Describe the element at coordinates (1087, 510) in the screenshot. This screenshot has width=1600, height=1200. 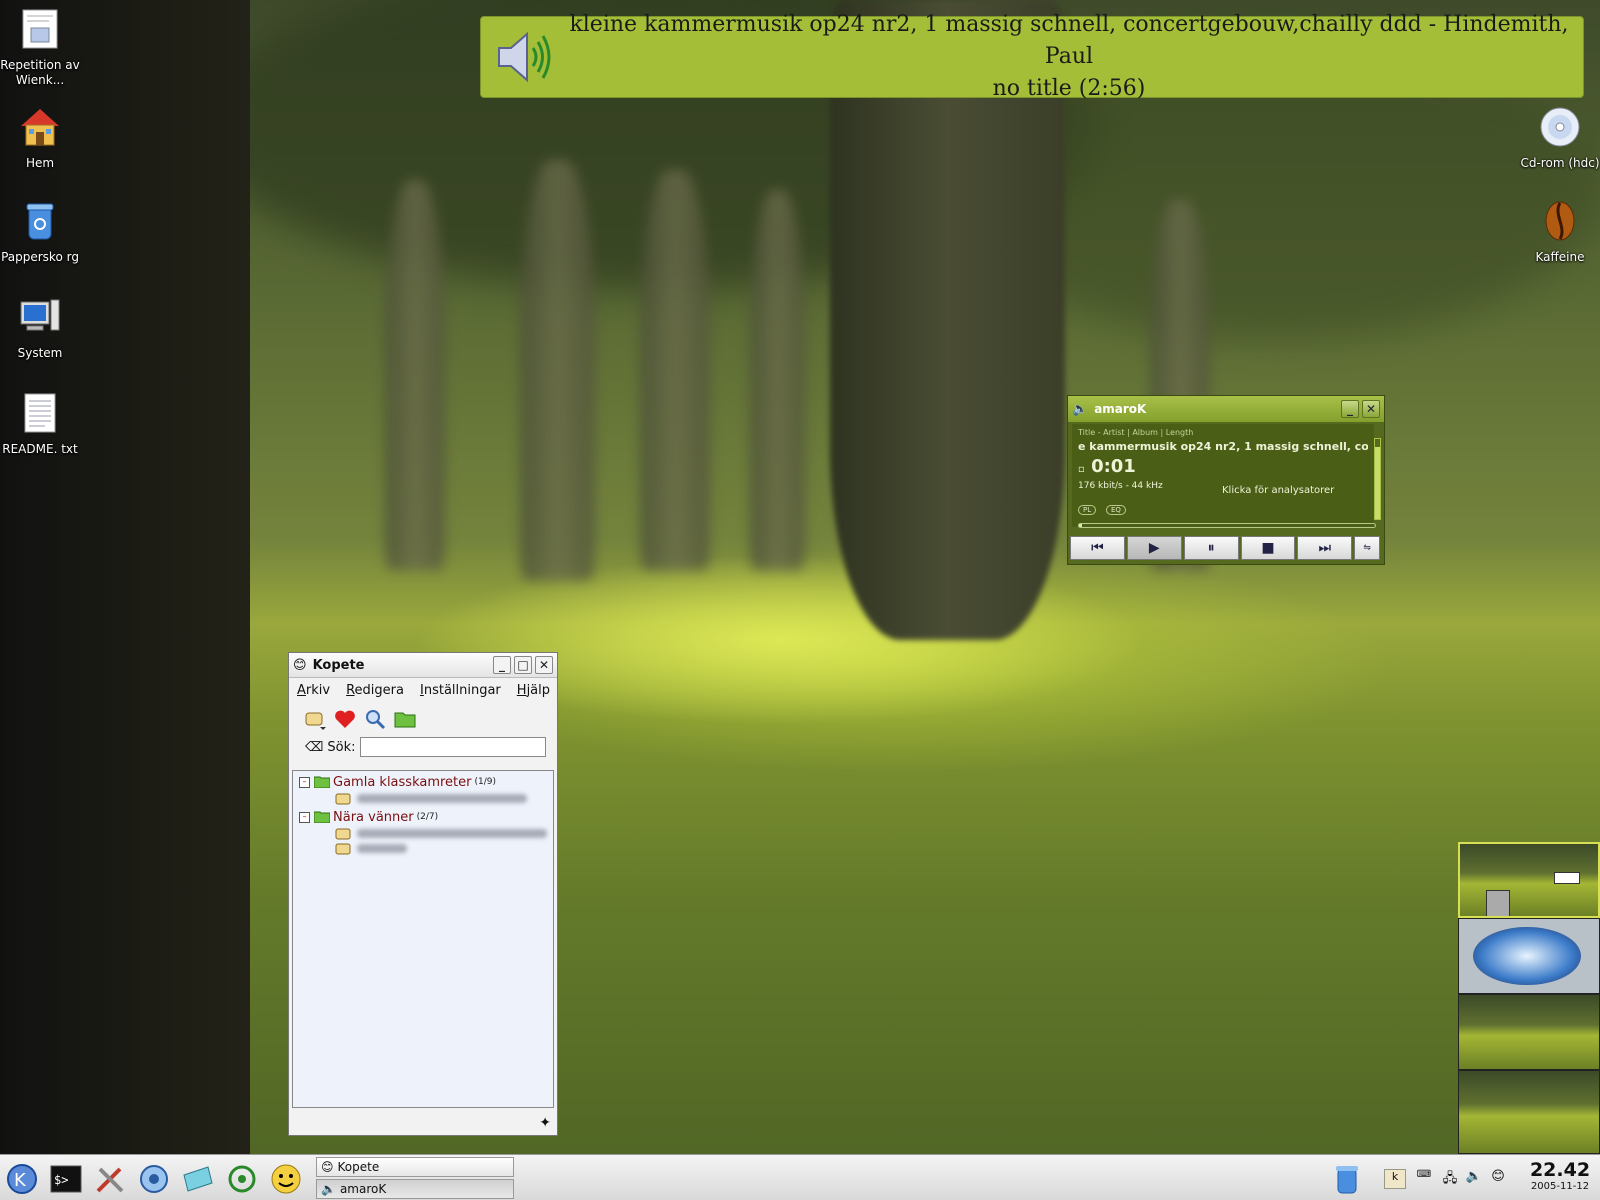
I see `playlist-toggle-button: PL` at that location.